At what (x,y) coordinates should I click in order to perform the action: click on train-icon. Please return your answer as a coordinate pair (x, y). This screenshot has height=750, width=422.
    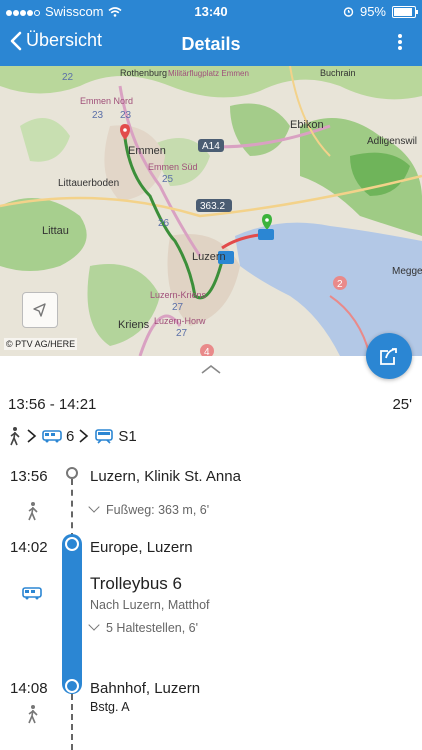
    Looking at the image, I should click on (104, 436).